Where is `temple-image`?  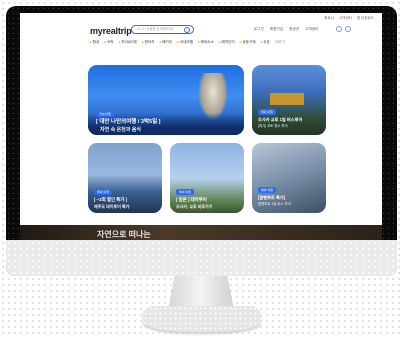 temple-image is located at coordinates (287, 99).